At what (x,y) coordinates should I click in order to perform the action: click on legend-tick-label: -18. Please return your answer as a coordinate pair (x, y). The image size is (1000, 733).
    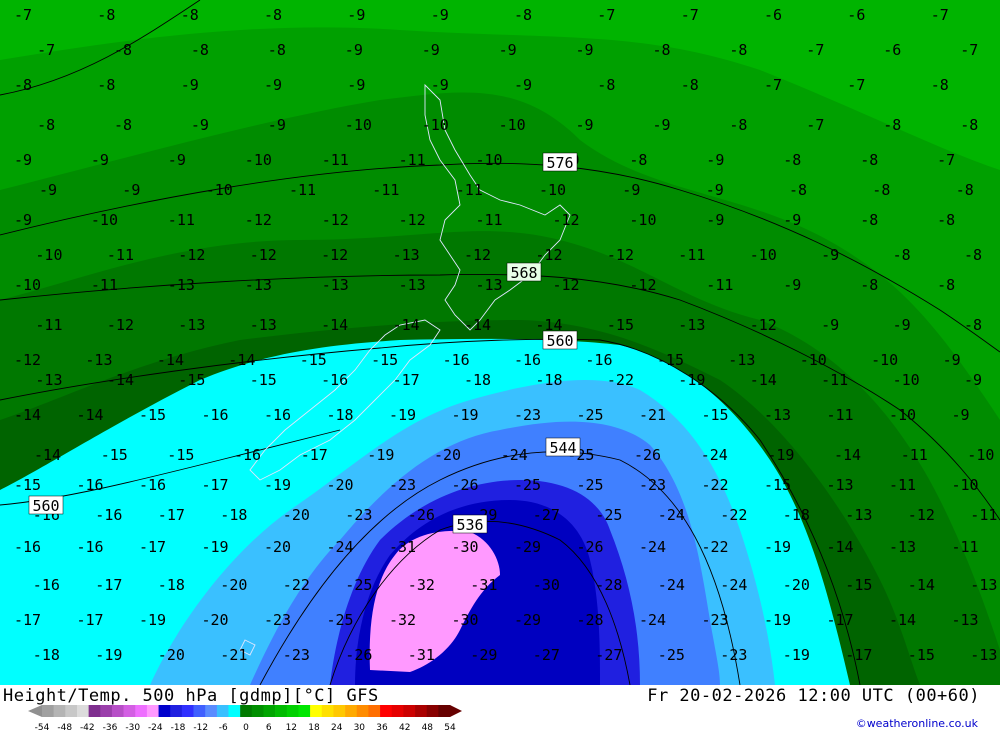
    Looking at the image, I should click on (178, 728).